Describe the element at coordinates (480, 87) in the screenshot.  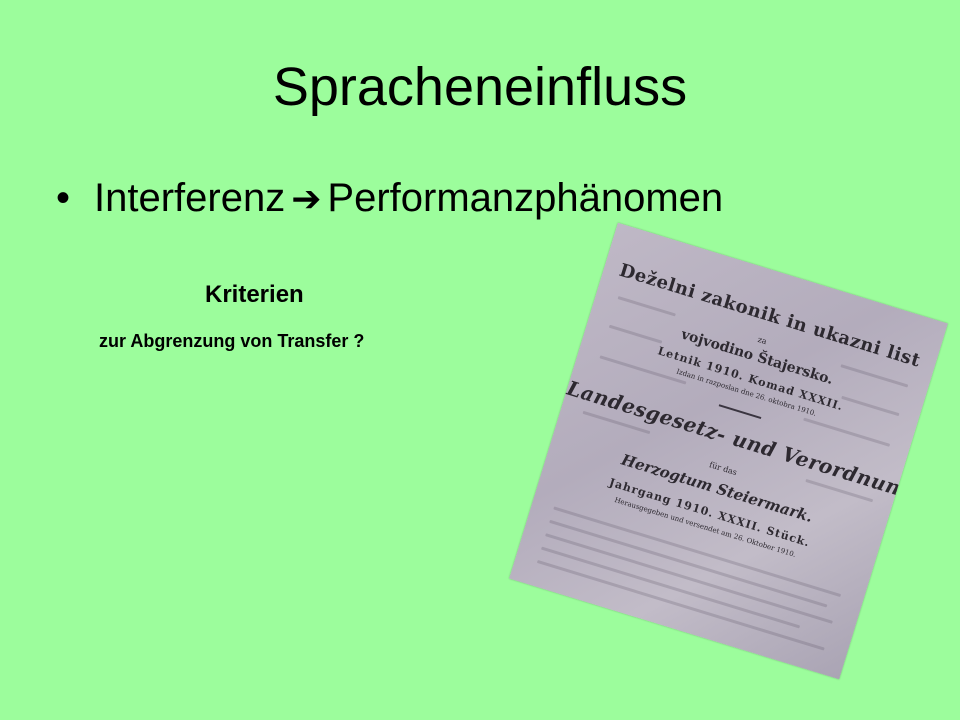
I see `slide-title: Spracheneinfluss` at that location.